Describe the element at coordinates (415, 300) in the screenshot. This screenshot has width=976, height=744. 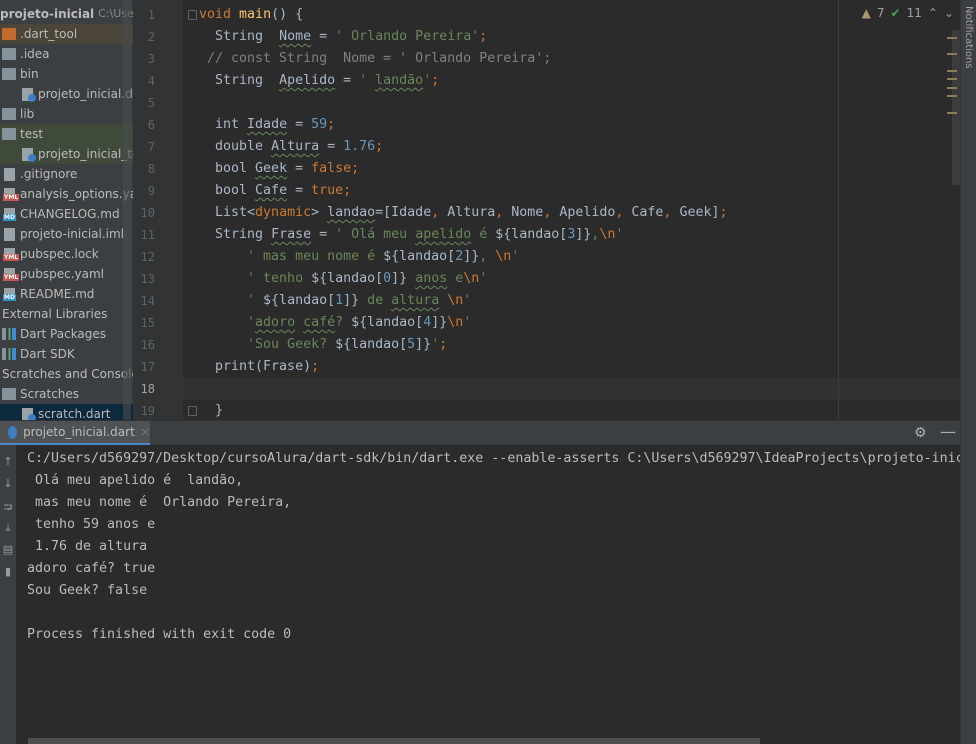
I see `code-token: altura` at that location.